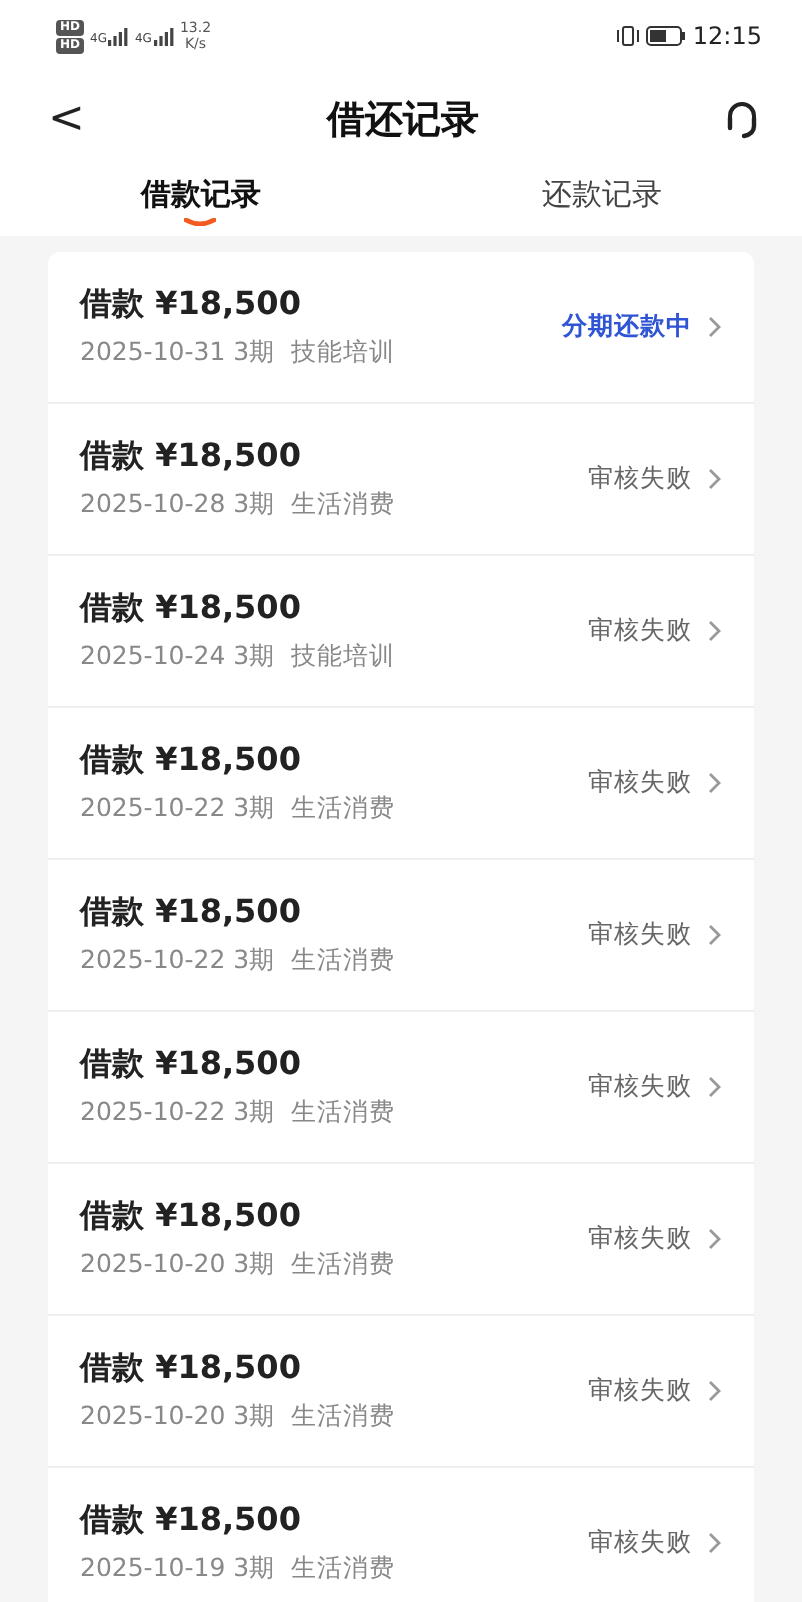 The width and height of the screenshot is (802, 1602). Describe the element at coordinates (742, 120) in the screenshot. I see `headset-icon` at that location.